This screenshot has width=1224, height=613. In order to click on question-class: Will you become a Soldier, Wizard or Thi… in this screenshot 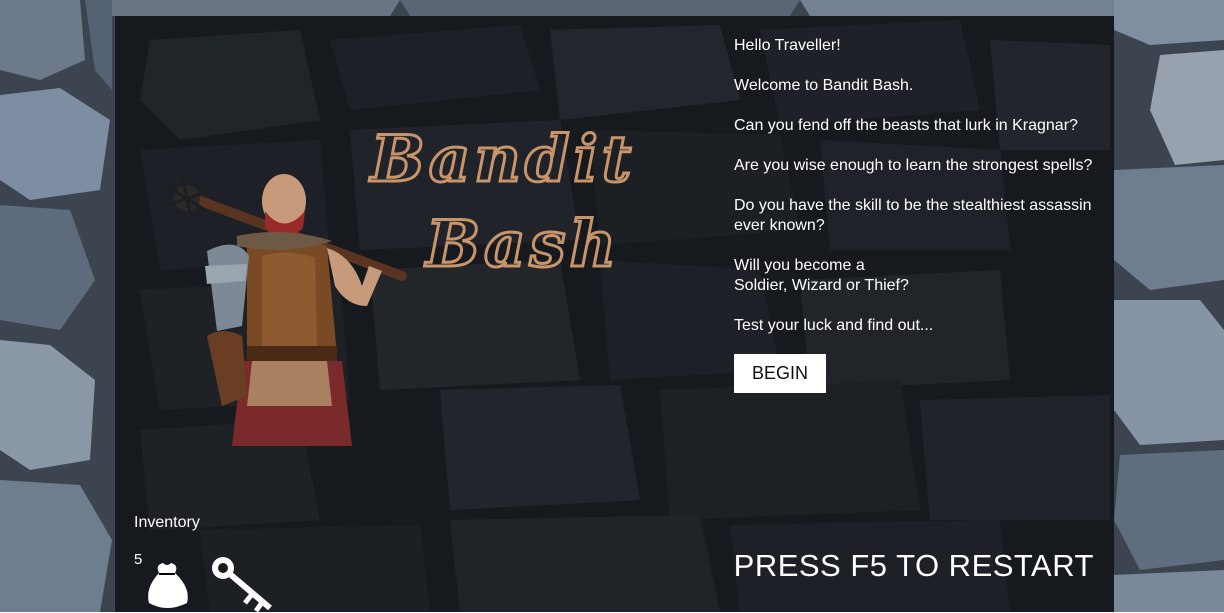, I will do `click(919, 276)`.